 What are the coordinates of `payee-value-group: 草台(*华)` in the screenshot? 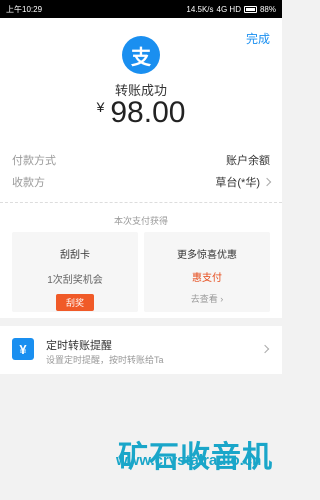 It's located at (243, 182).